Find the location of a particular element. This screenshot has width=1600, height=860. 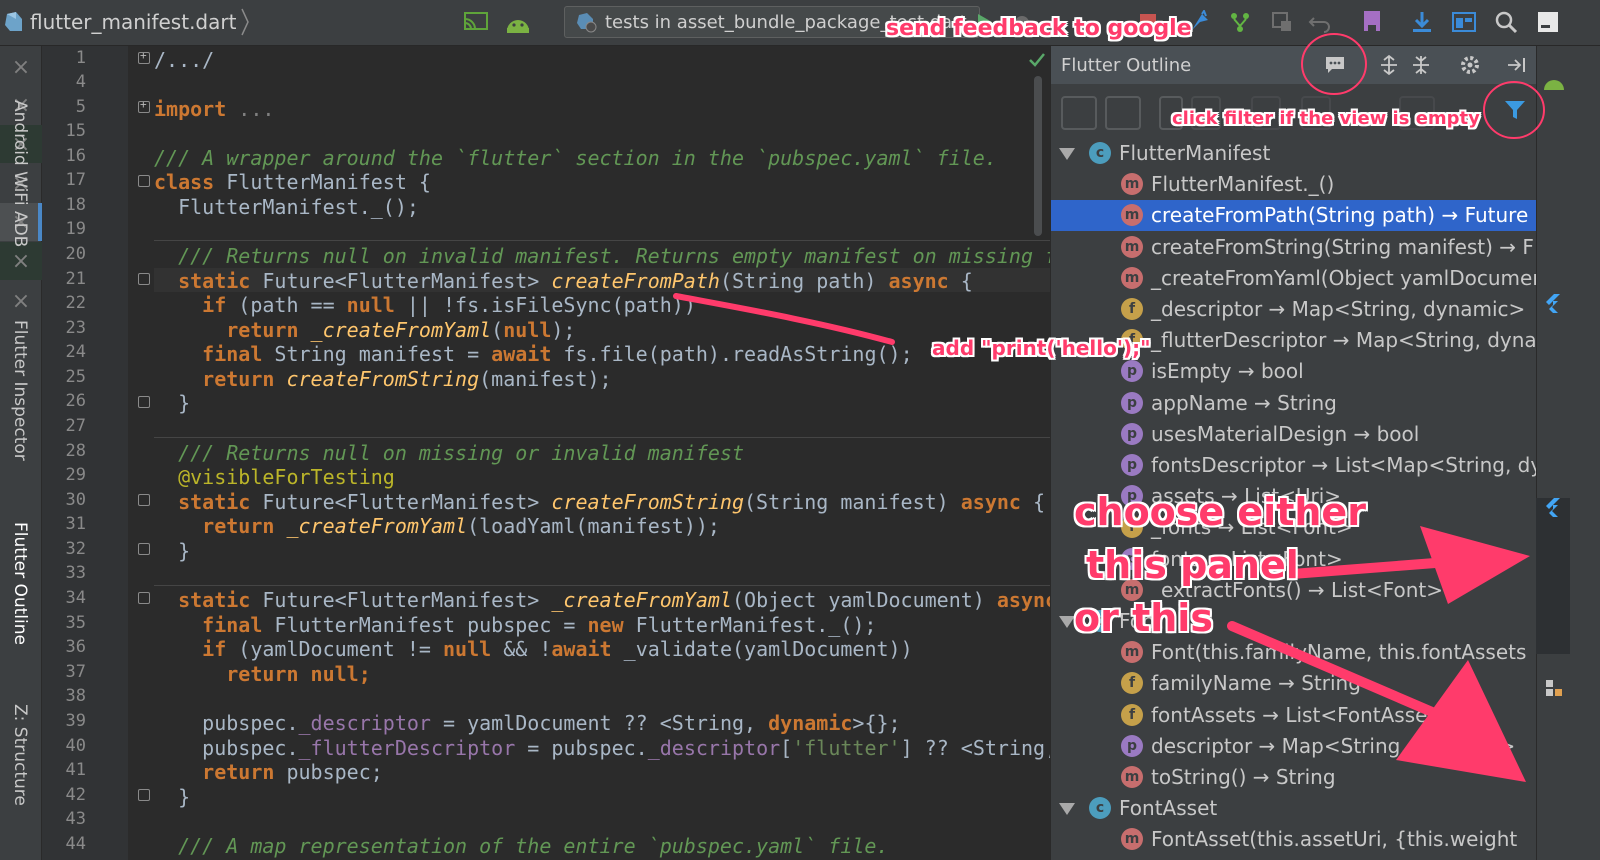

dart-file-icon is located at coordinates (13, 21).